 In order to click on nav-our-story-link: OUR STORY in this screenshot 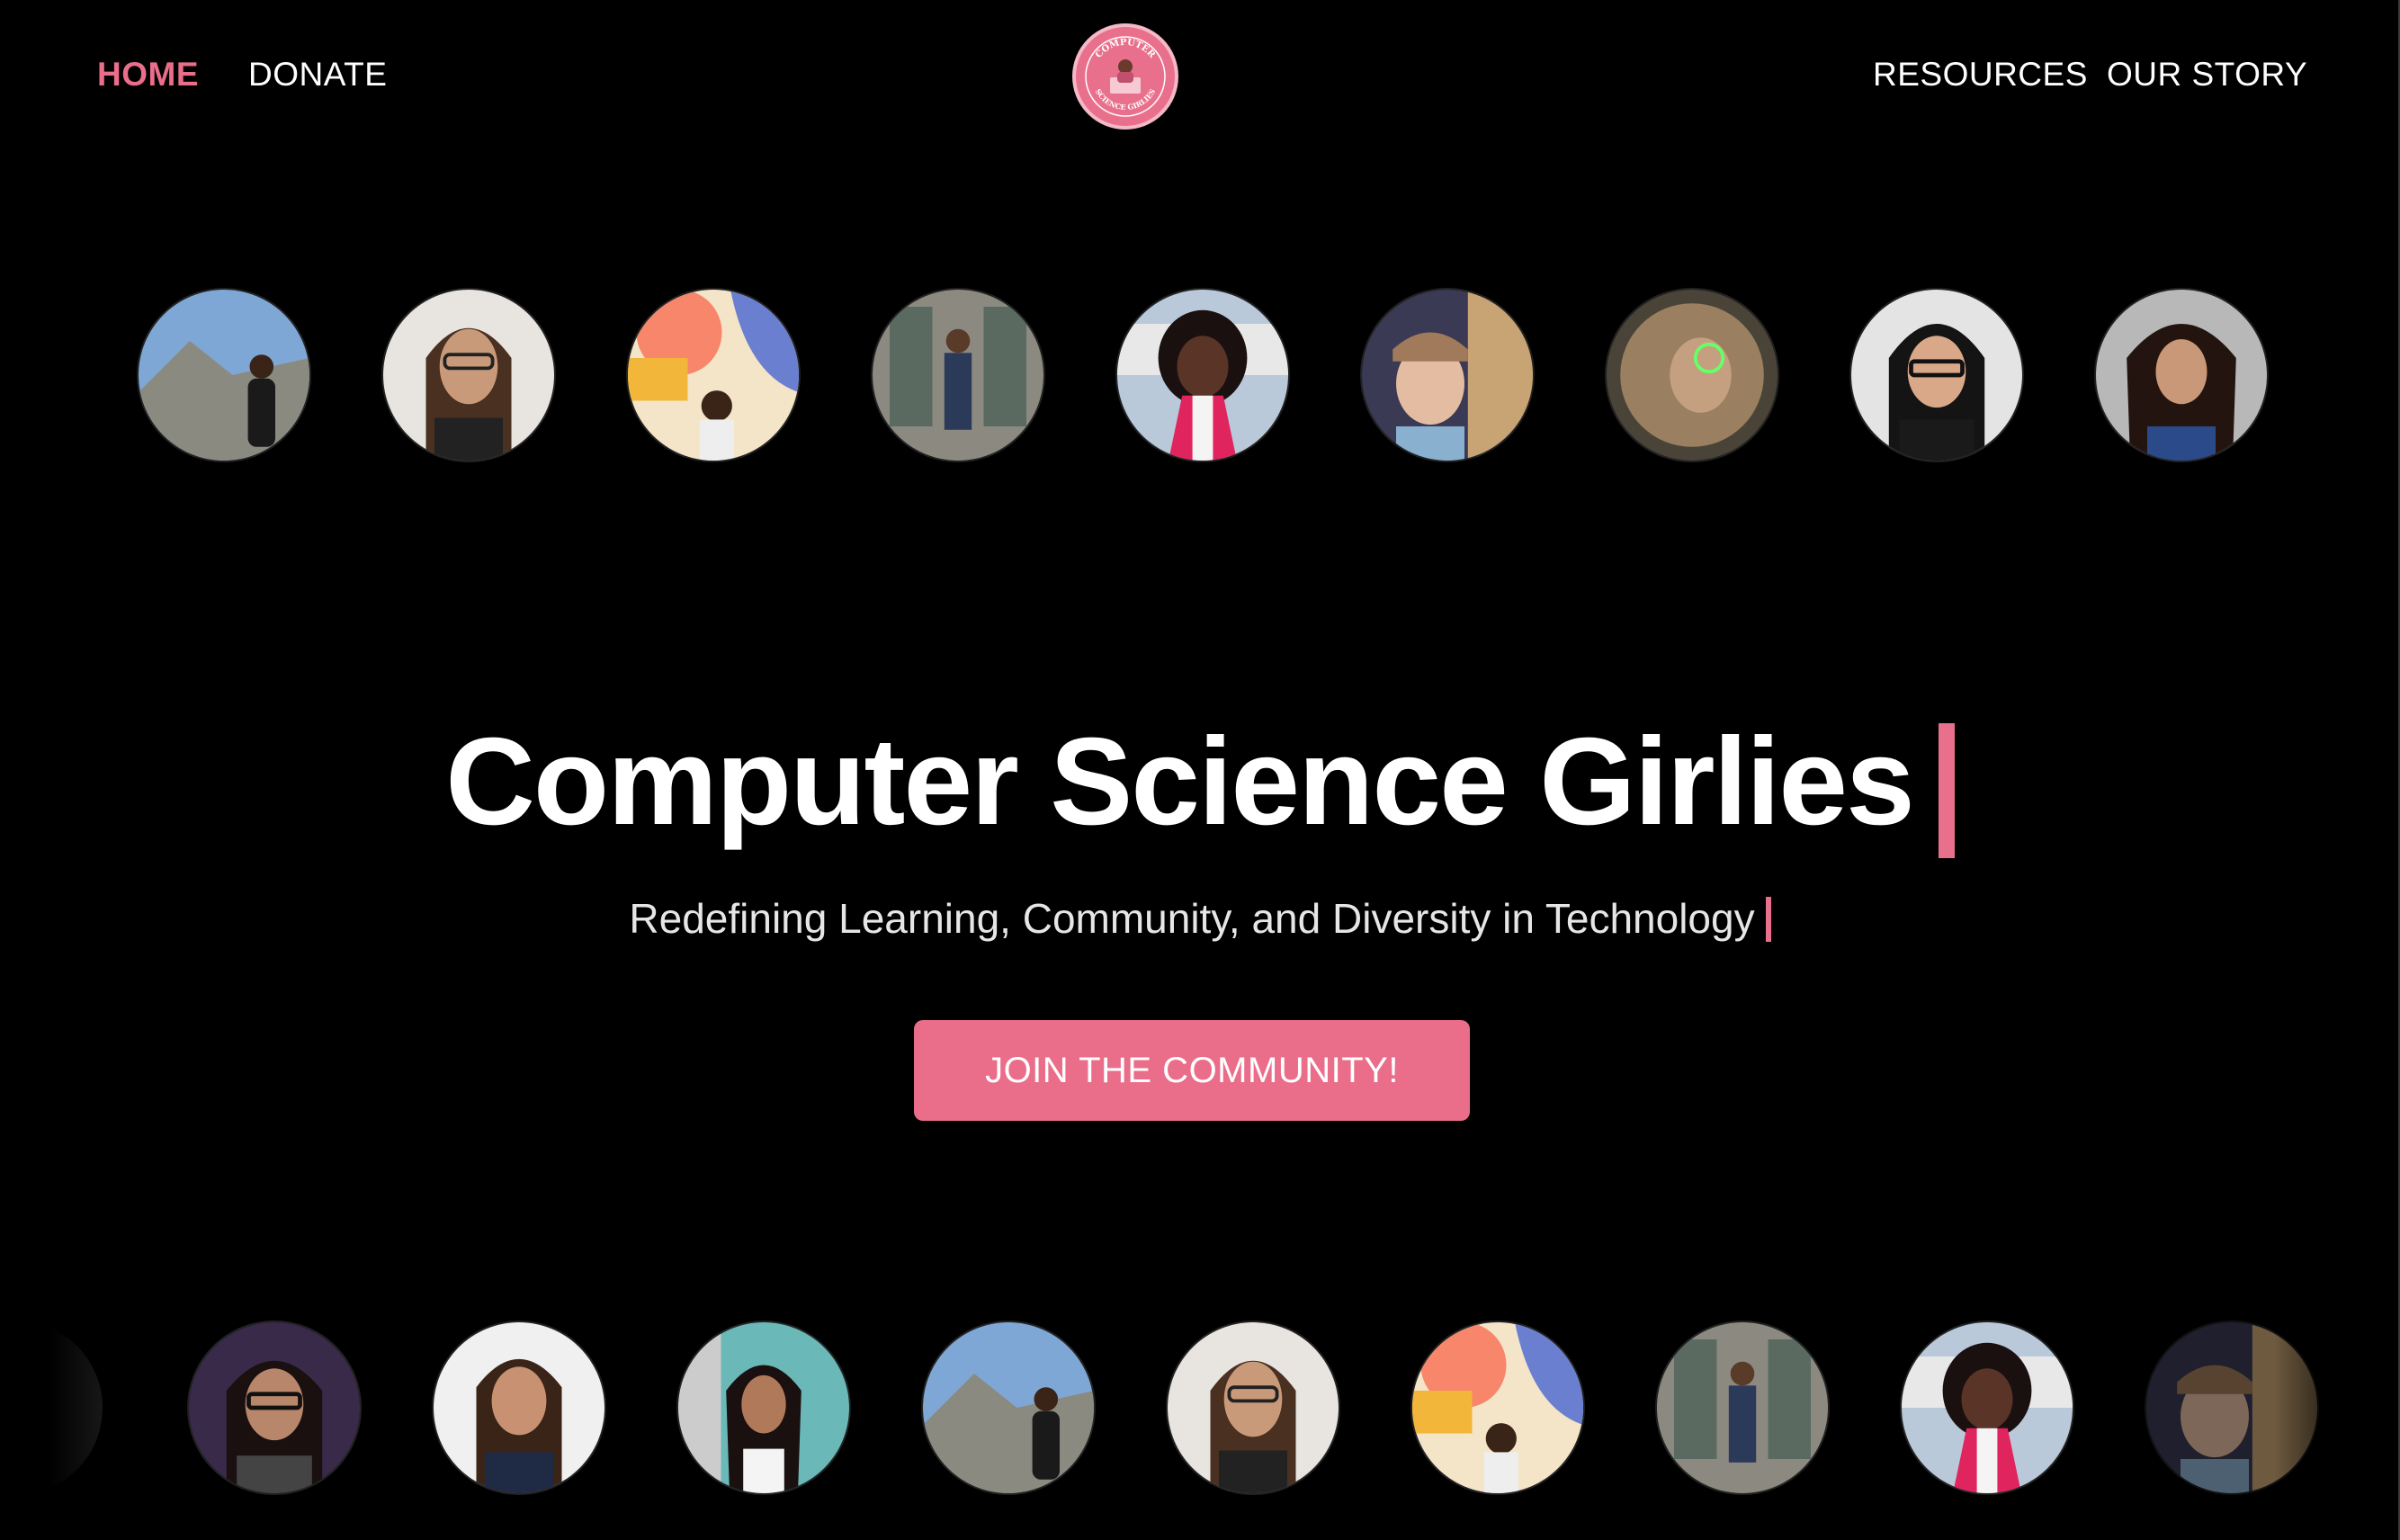, I will do `click(2207, 75)`.